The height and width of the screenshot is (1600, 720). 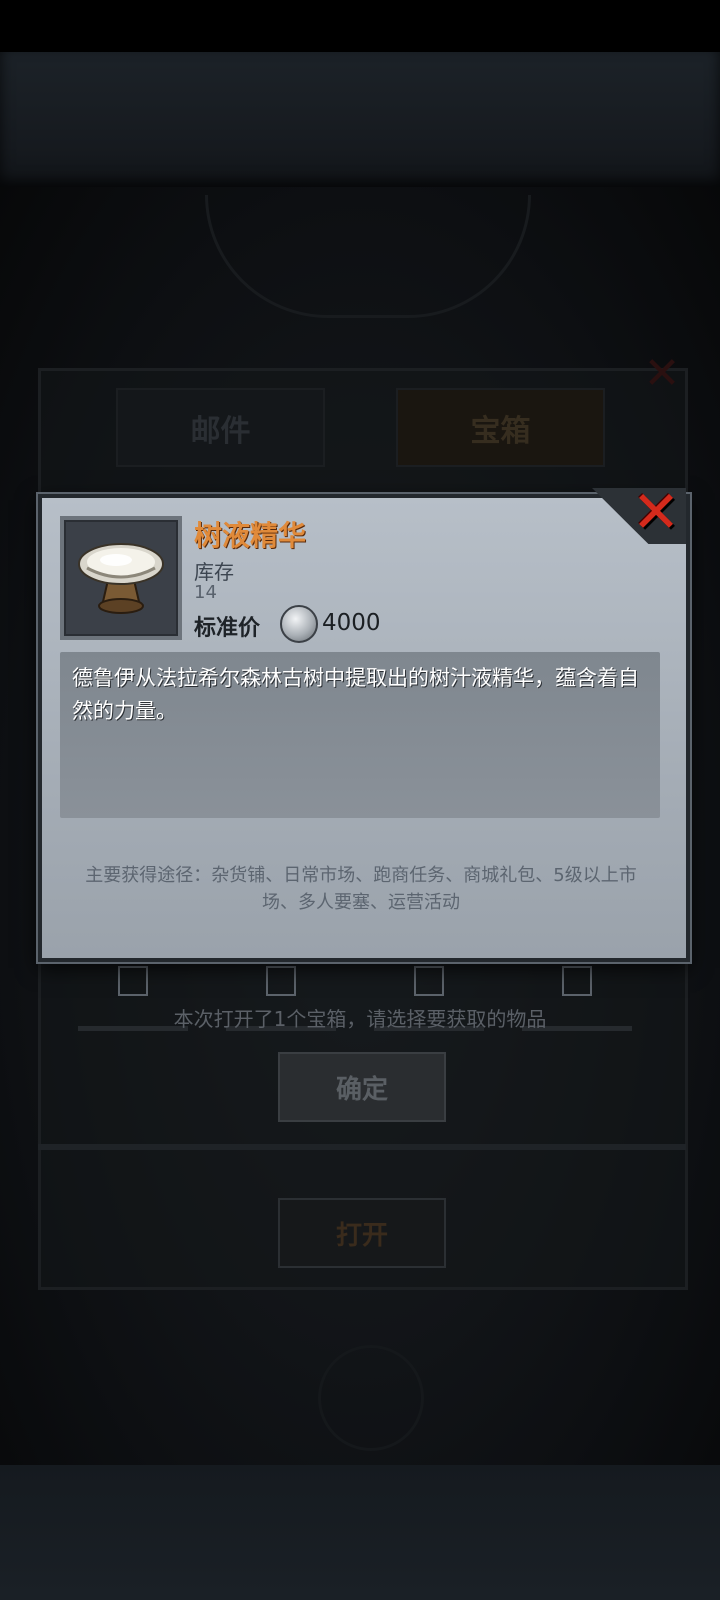 I want to click on divider, so click(x=362, y=1147).